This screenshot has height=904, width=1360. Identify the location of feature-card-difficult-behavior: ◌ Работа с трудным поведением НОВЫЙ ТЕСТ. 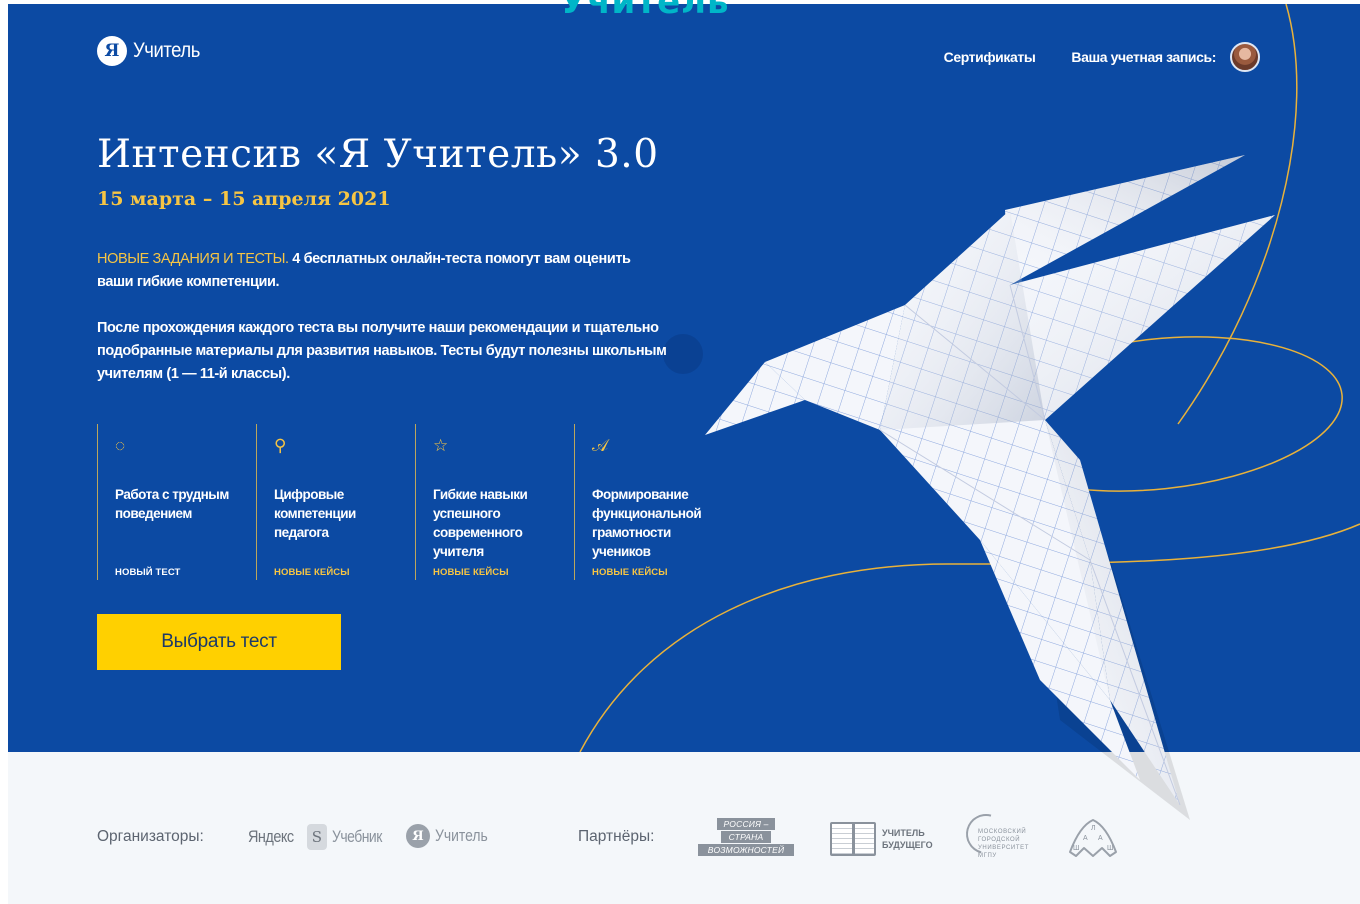
(176, 502).